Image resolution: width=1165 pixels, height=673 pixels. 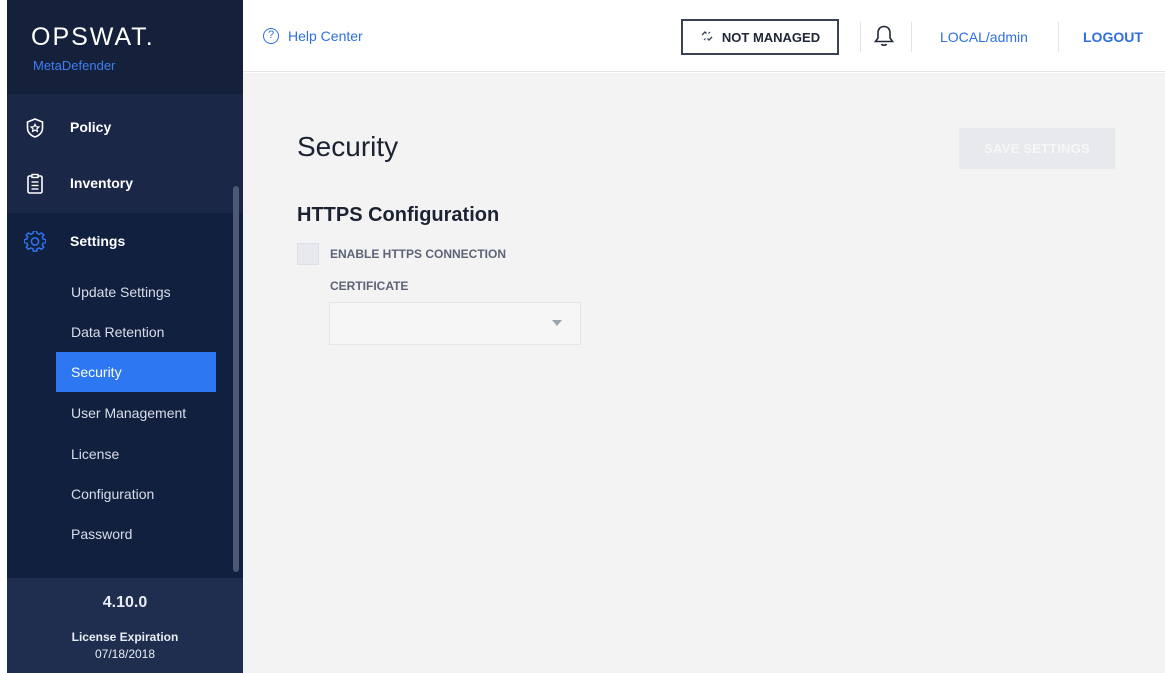 I want to click on version-number: 4.10.0, so click(x=125, y=602).